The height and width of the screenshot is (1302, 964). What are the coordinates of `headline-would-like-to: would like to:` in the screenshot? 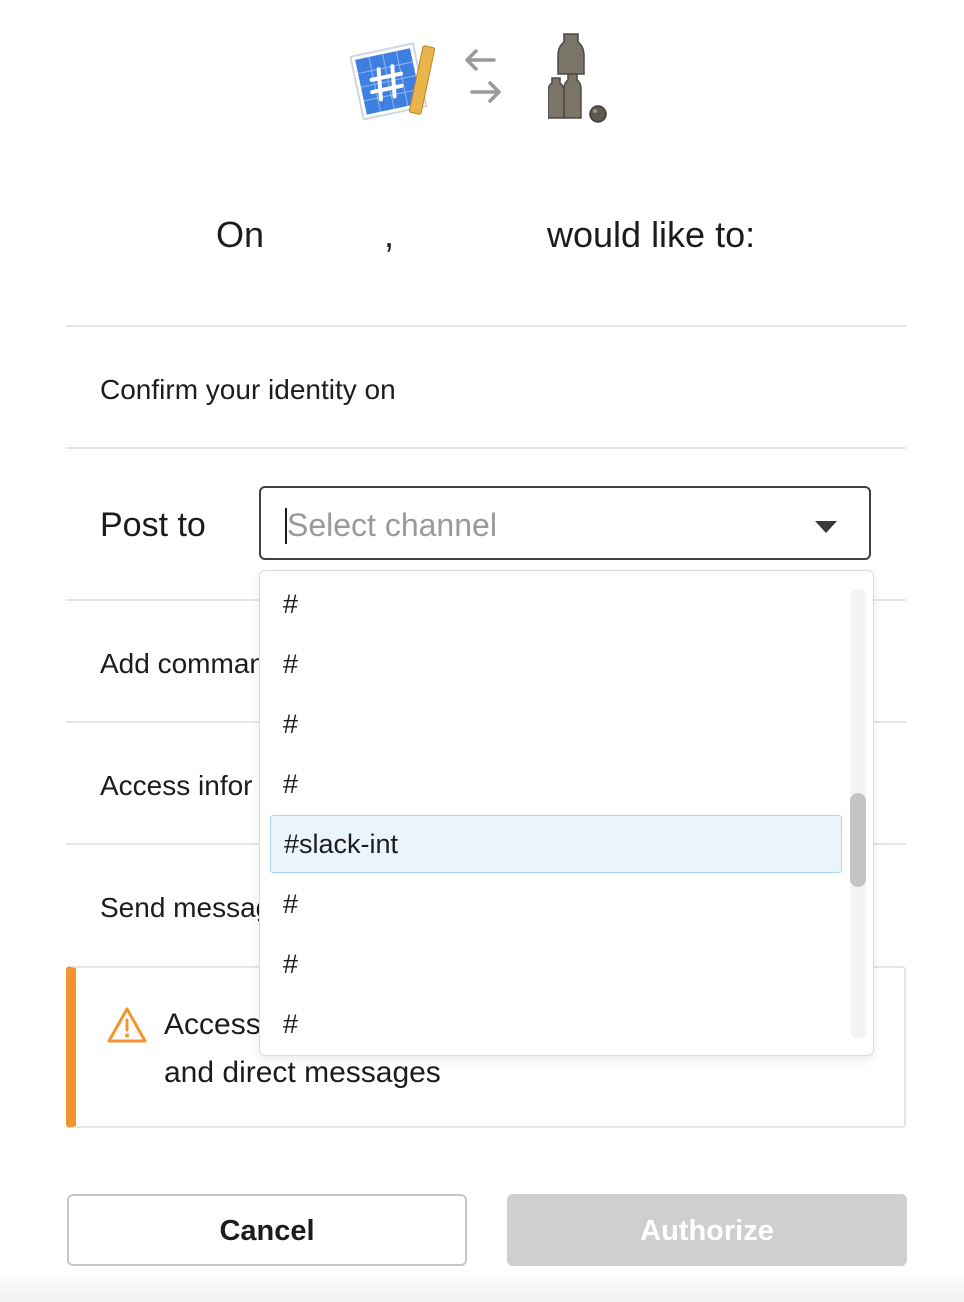 It's located at (651, 234).